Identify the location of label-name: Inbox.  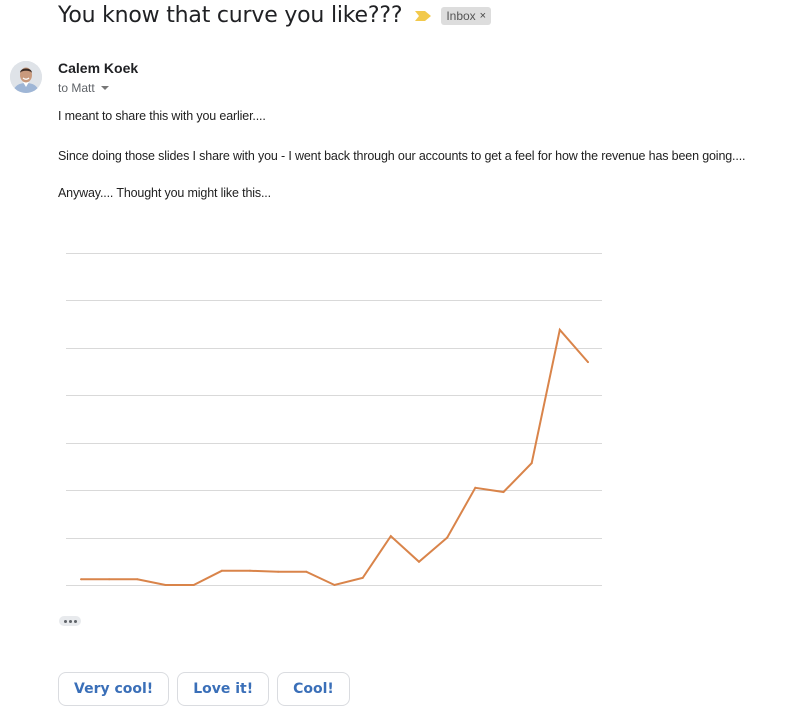
(461, 15).